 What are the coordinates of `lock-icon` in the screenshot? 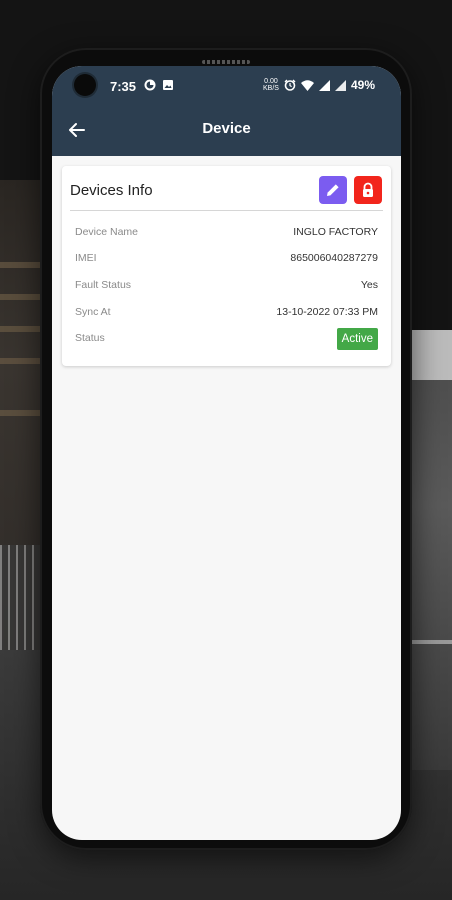 It's located at (368, 189).